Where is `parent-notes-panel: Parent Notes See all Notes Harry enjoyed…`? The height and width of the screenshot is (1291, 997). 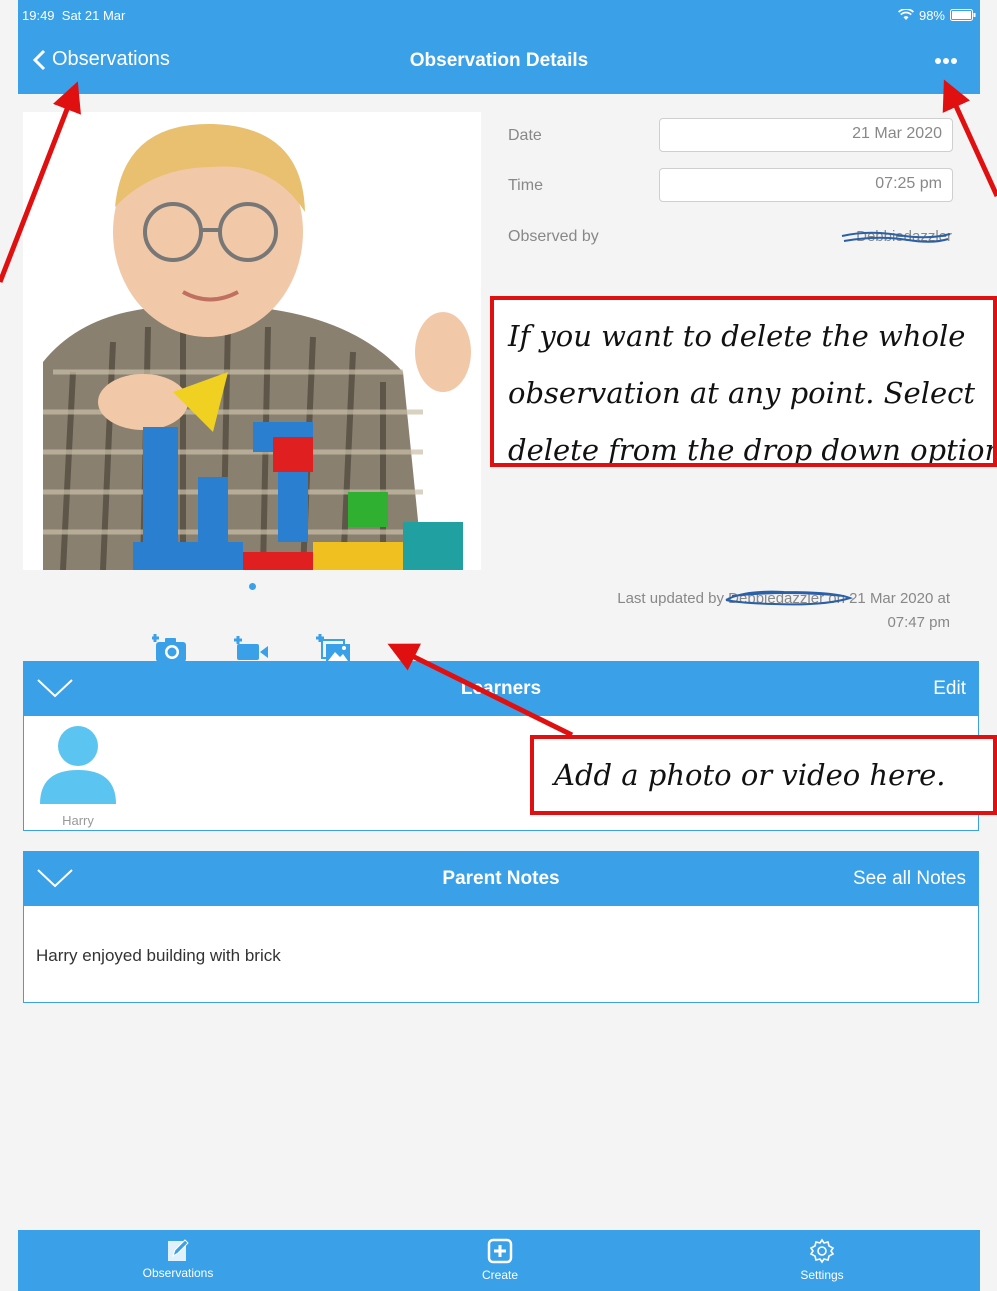
parent-notes-panel: Parent Notes See all Notes Harry enjoyed… is located at coordinates (501, 927).